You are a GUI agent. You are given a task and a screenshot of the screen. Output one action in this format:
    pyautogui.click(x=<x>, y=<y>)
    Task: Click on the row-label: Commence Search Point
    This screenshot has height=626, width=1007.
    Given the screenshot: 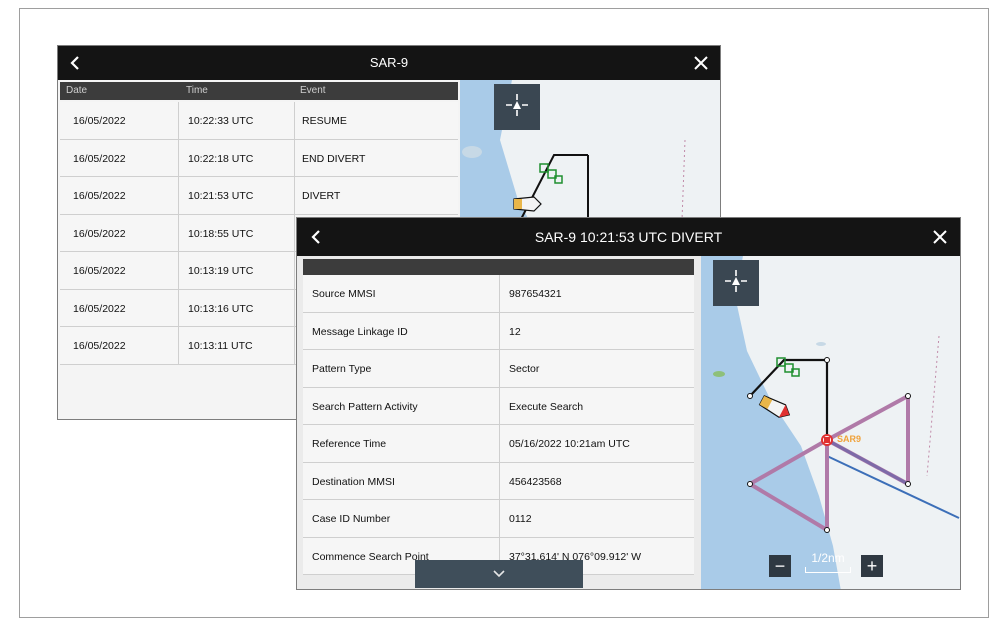 What is the action you would take?
    pyautogui.click(x=370, y=556)
    